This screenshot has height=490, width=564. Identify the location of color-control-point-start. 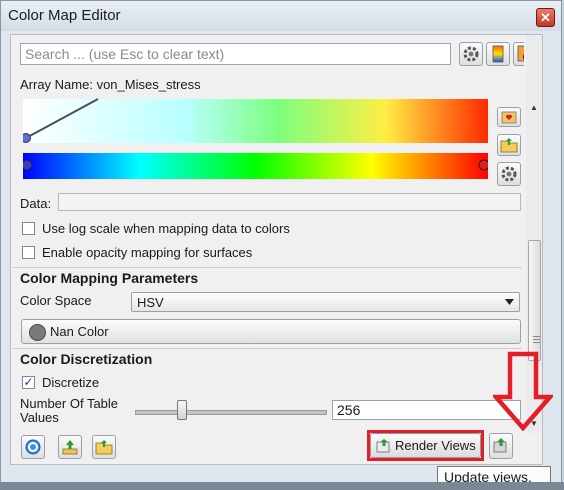
(28, 165).